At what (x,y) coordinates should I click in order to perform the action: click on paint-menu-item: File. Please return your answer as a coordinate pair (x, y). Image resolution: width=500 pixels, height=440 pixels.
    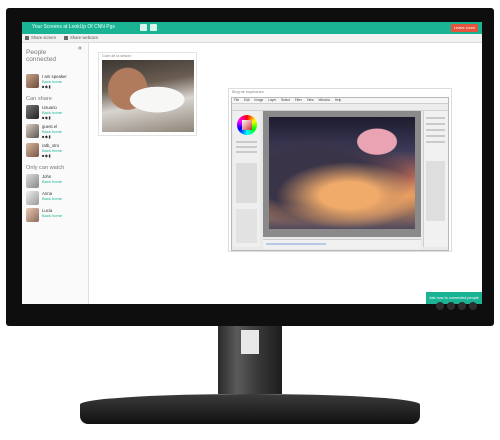
    Looking at the image, I should click on (237, 100).